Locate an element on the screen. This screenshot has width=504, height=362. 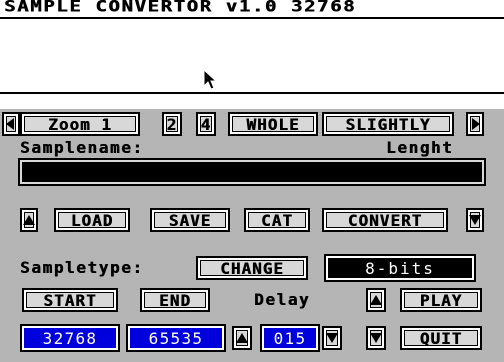
page-up-button is located at coordinates (29, 220).